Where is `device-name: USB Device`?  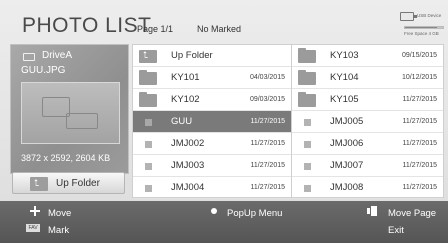
device-name: USB Device is located at coordinates (429, 15).